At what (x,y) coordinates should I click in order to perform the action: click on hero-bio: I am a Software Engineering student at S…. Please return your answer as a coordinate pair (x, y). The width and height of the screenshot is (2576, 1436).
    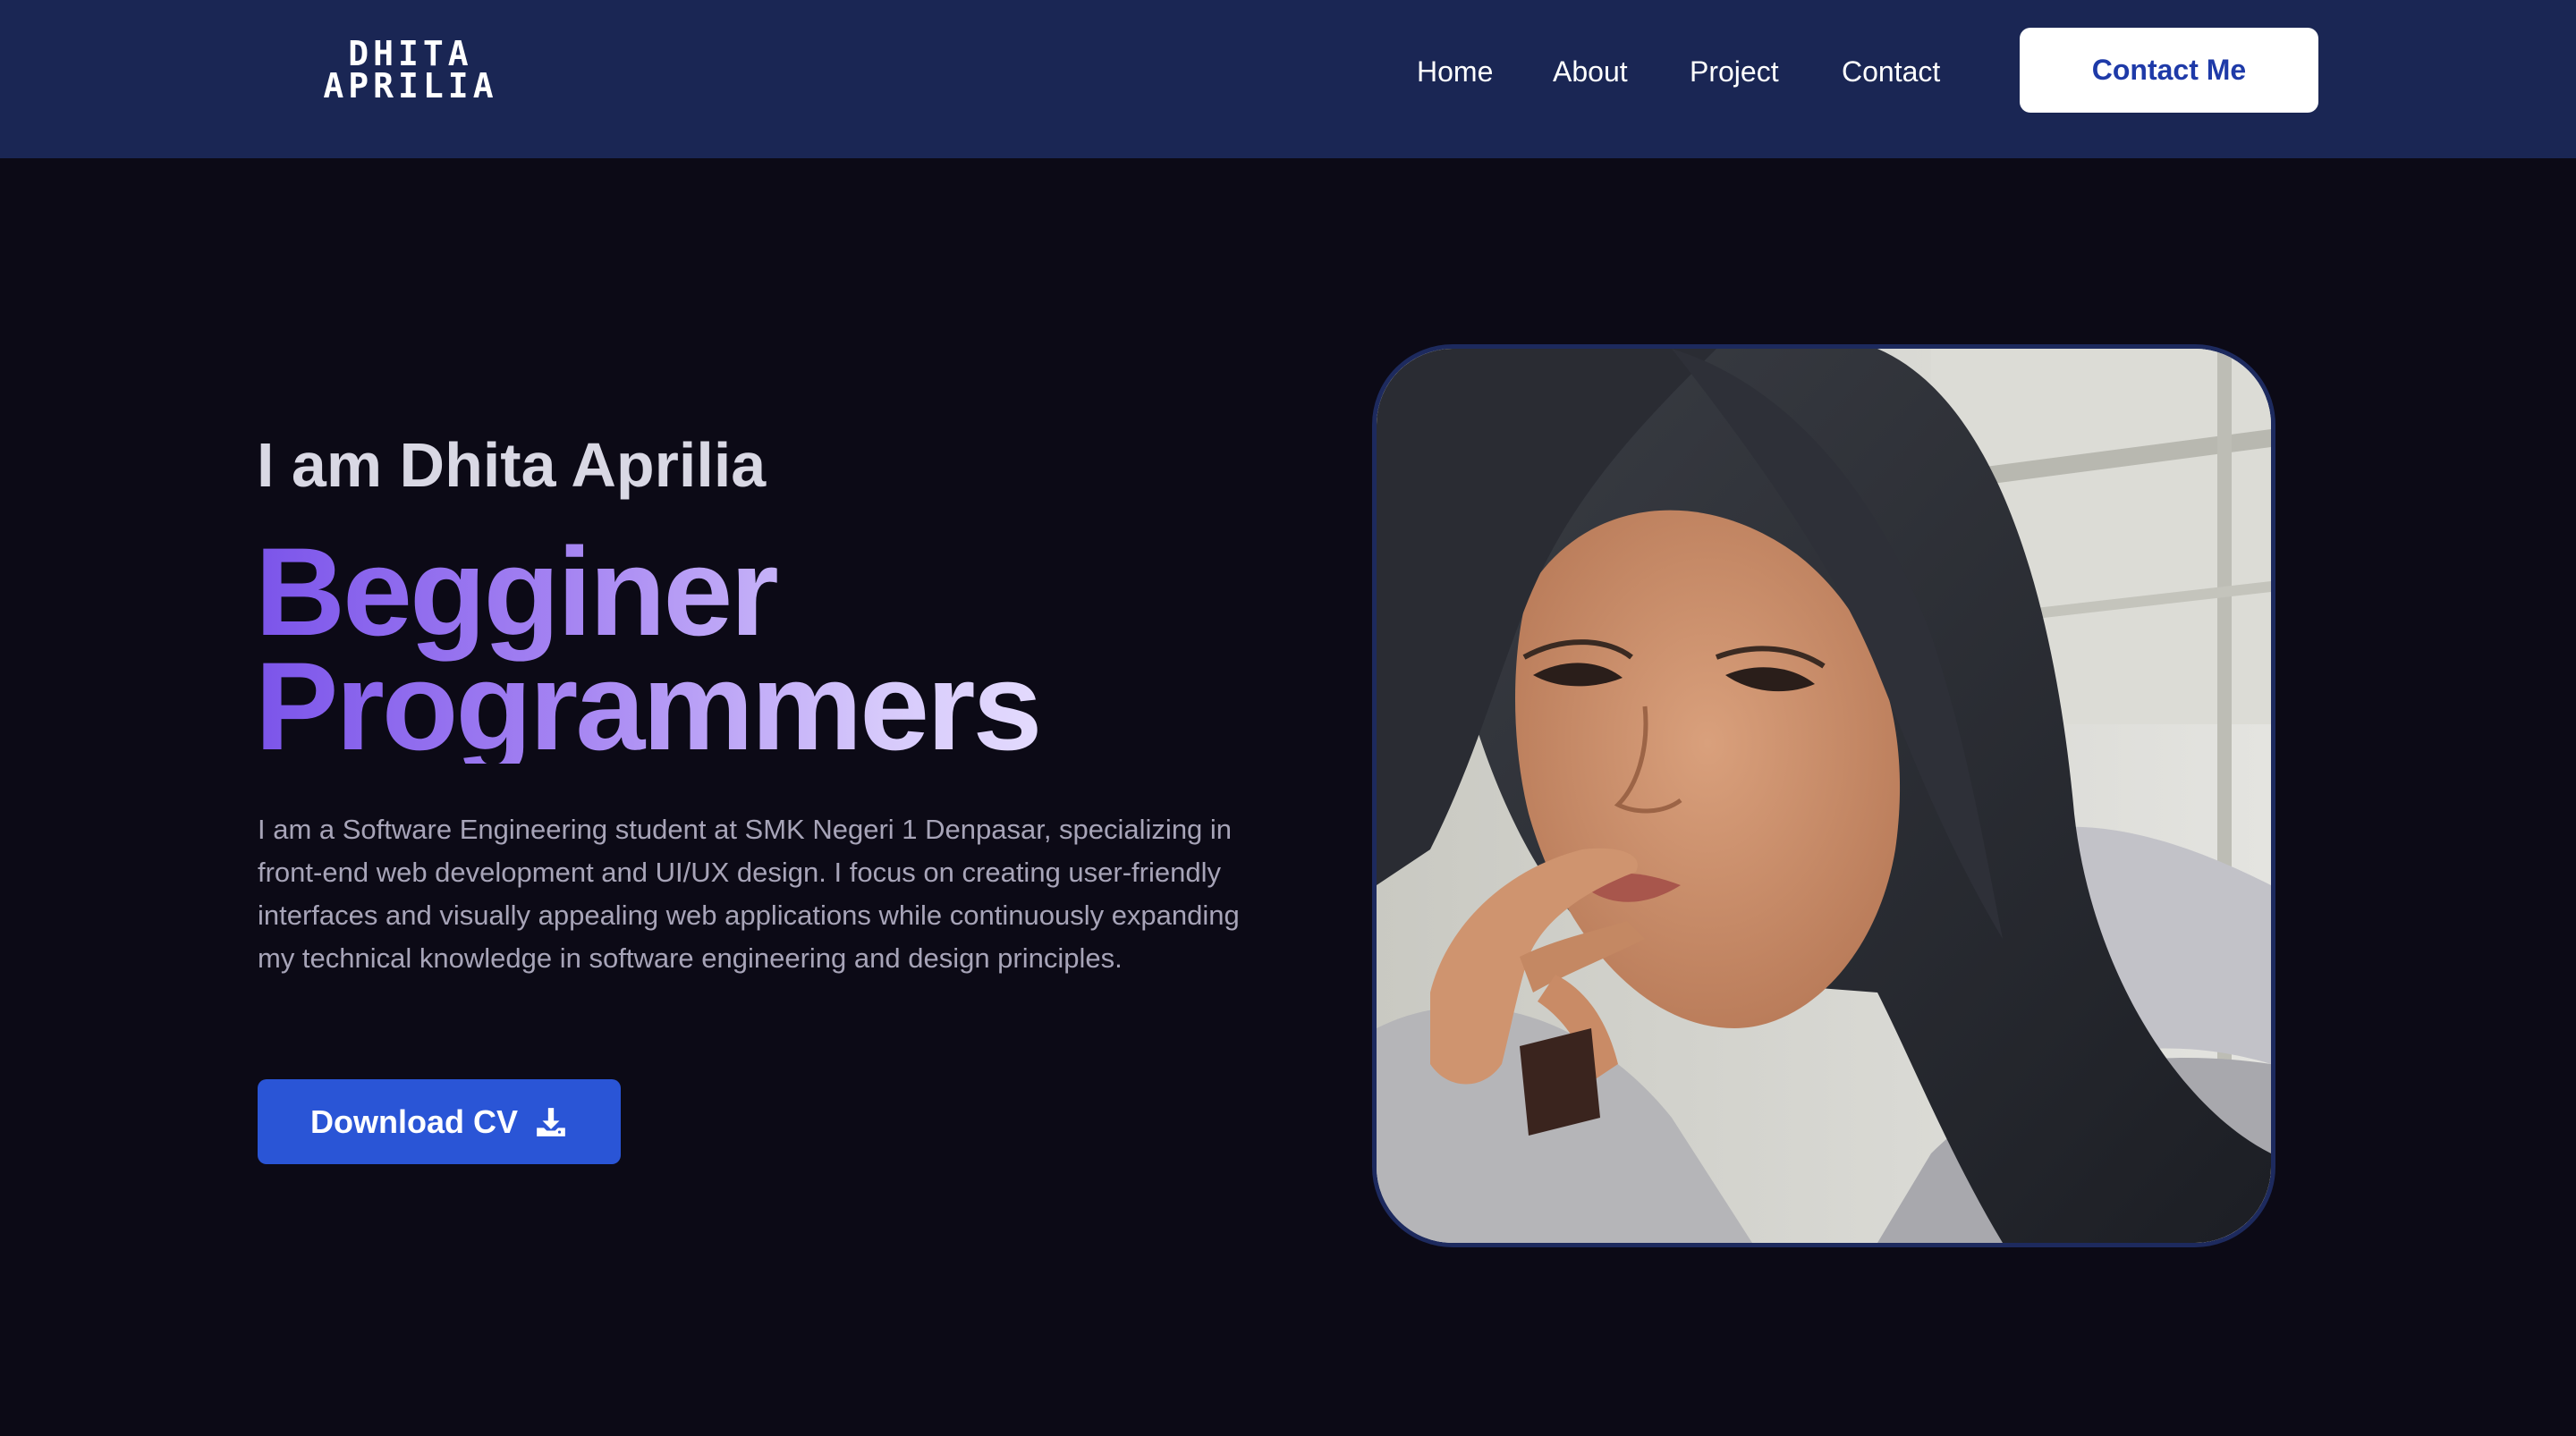
    Looking at the image, I should click on (749, 894).